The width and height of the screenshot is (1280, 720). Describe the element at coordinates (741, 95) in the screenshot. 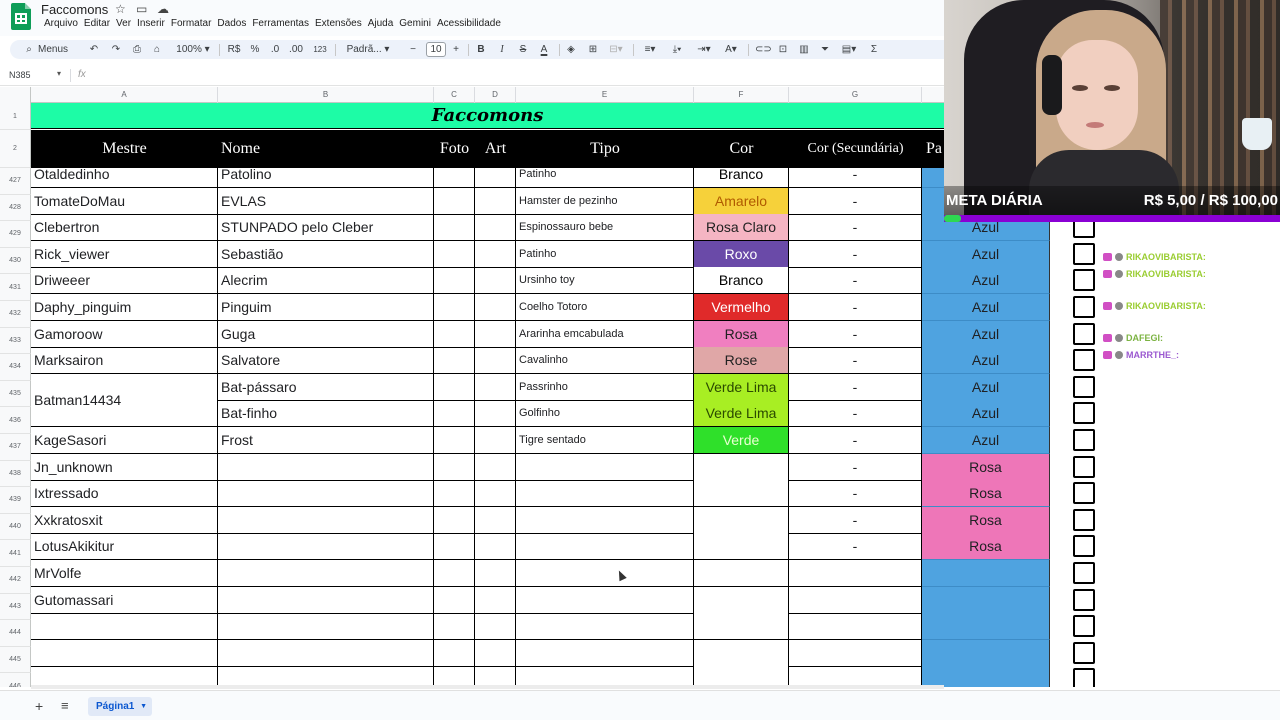

I see `column-header-f: F` at that location.